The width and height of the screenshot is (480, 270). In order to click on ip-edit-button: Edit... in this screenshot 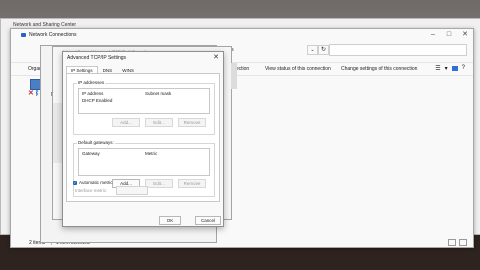, I will do `click(159, 122)`.